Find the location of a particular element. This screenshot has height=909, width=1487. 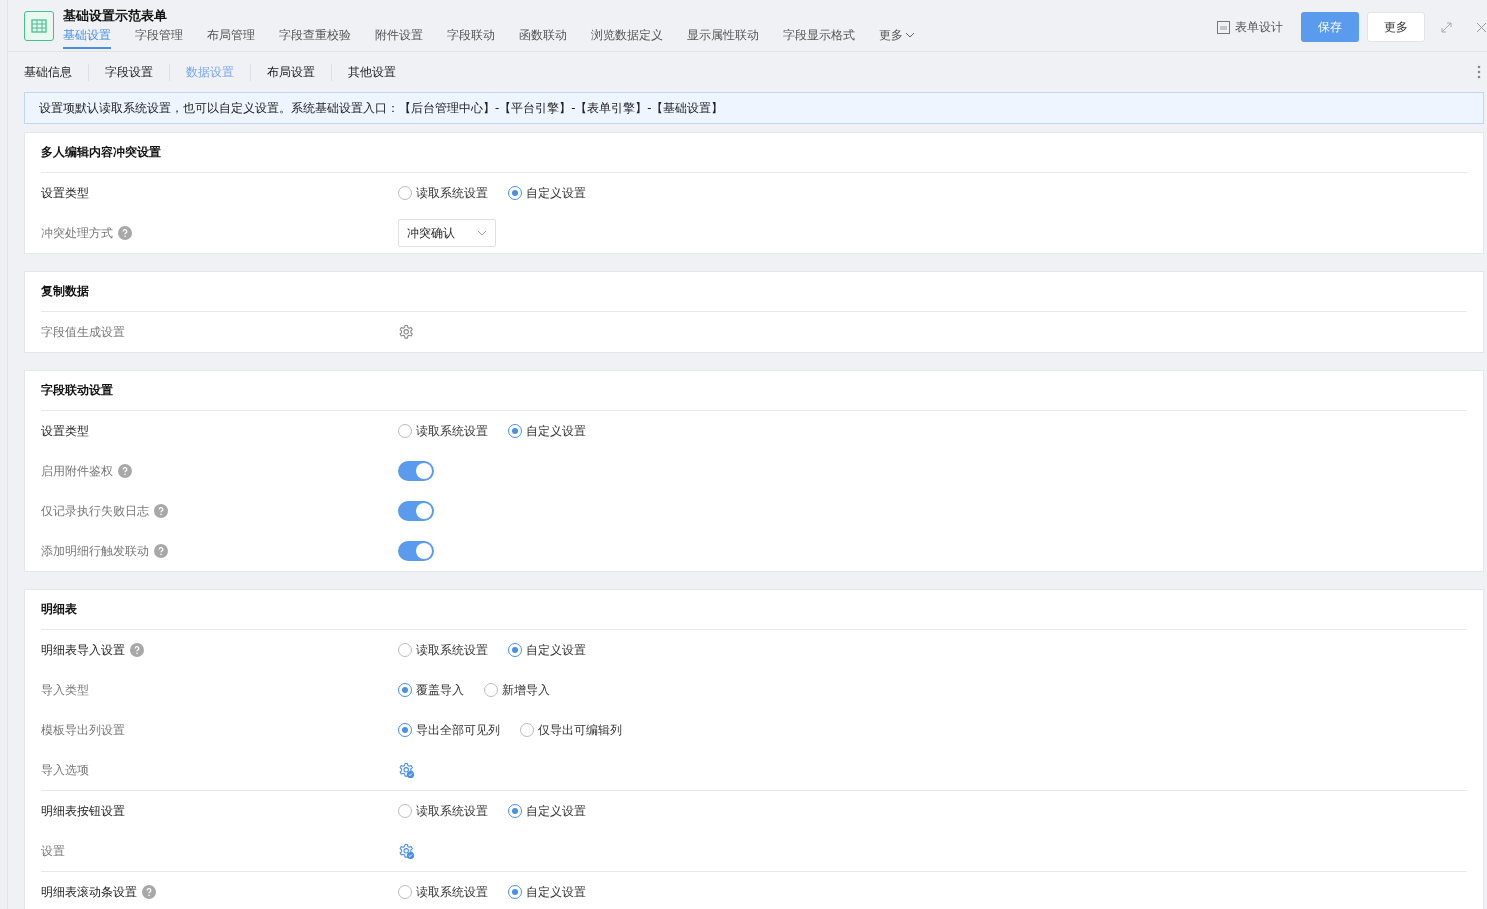

nav-tab: 函数联动 is located at coordinates (543, 37).